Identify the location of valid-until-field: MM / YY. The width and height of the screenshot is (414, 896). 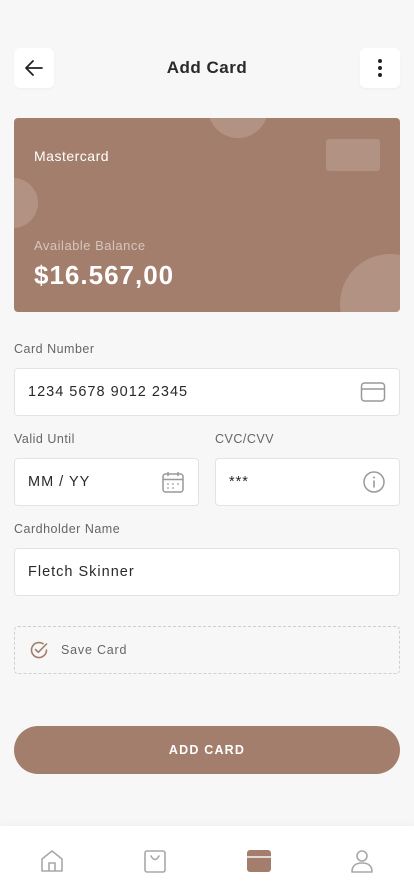
(106, 482).